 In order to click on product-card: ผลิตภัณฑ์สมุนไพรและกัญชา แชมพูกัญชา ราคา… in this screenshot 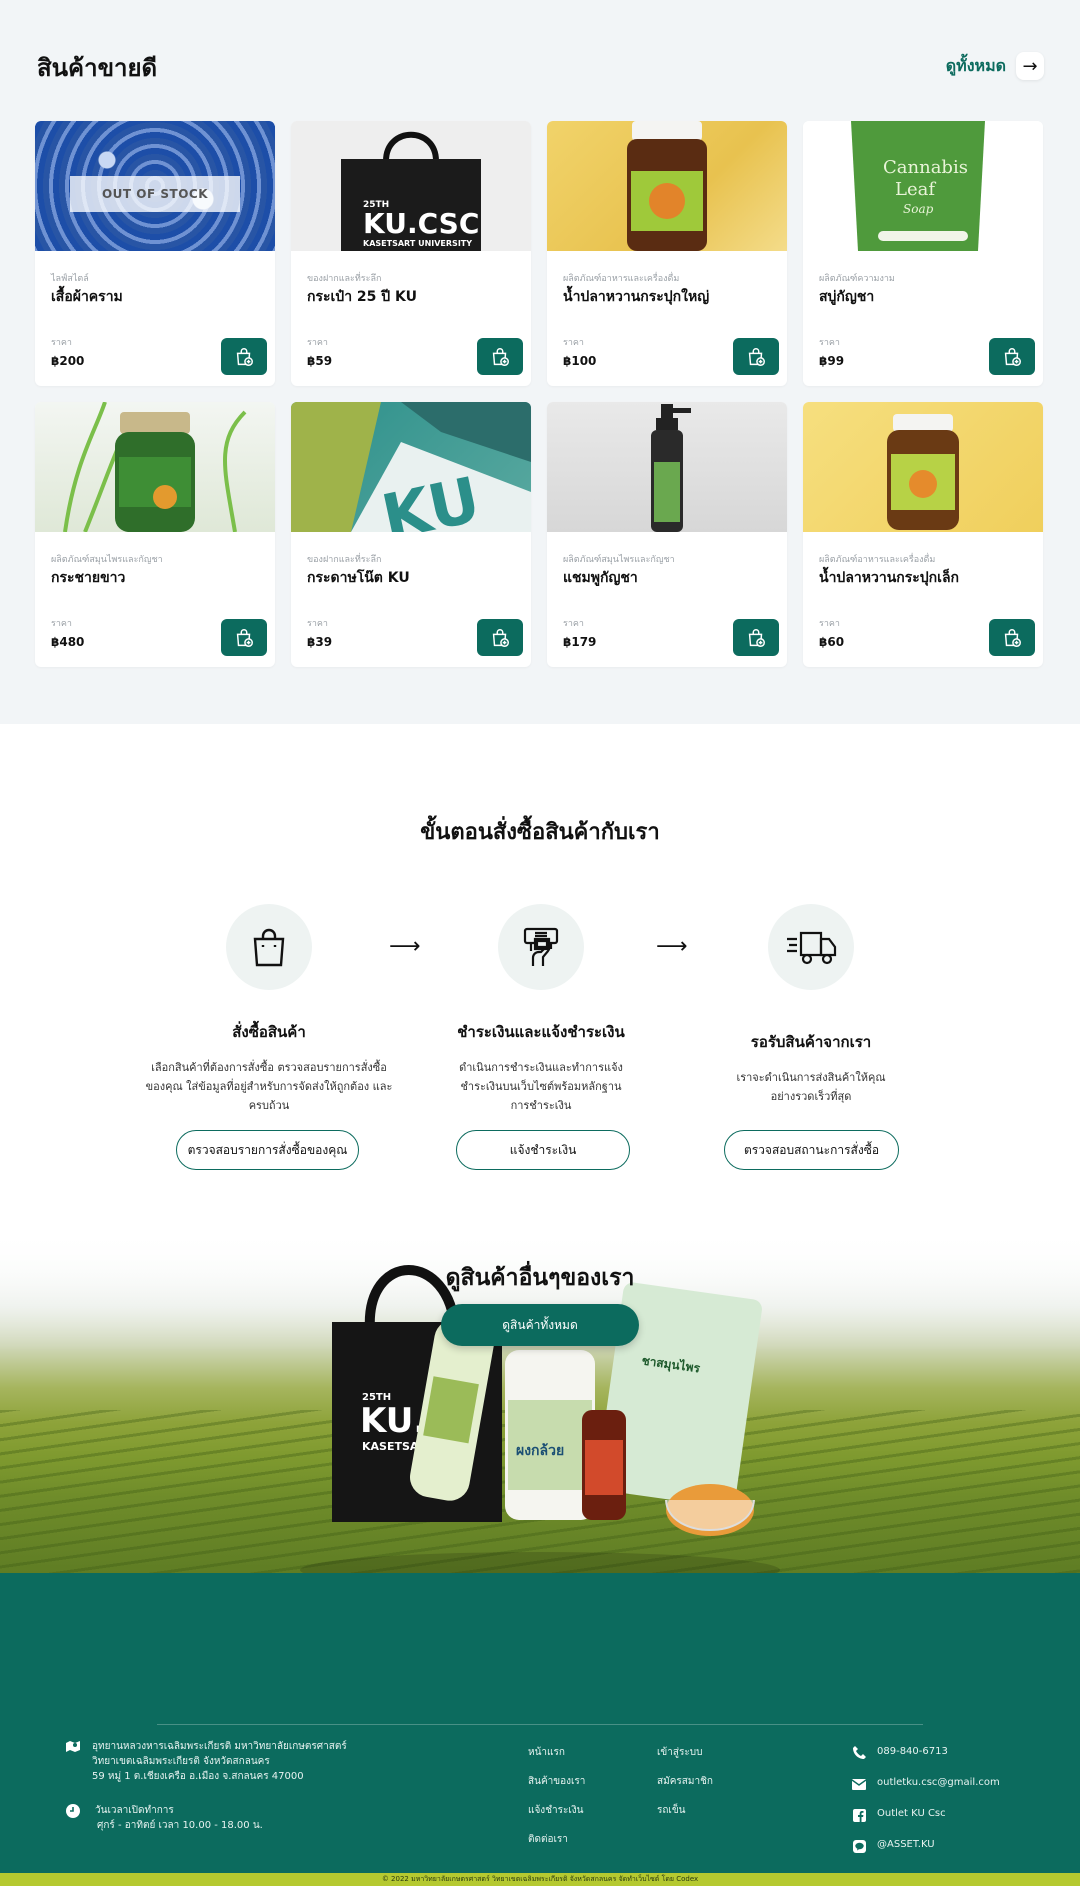, I will do `click(667, 534)`.